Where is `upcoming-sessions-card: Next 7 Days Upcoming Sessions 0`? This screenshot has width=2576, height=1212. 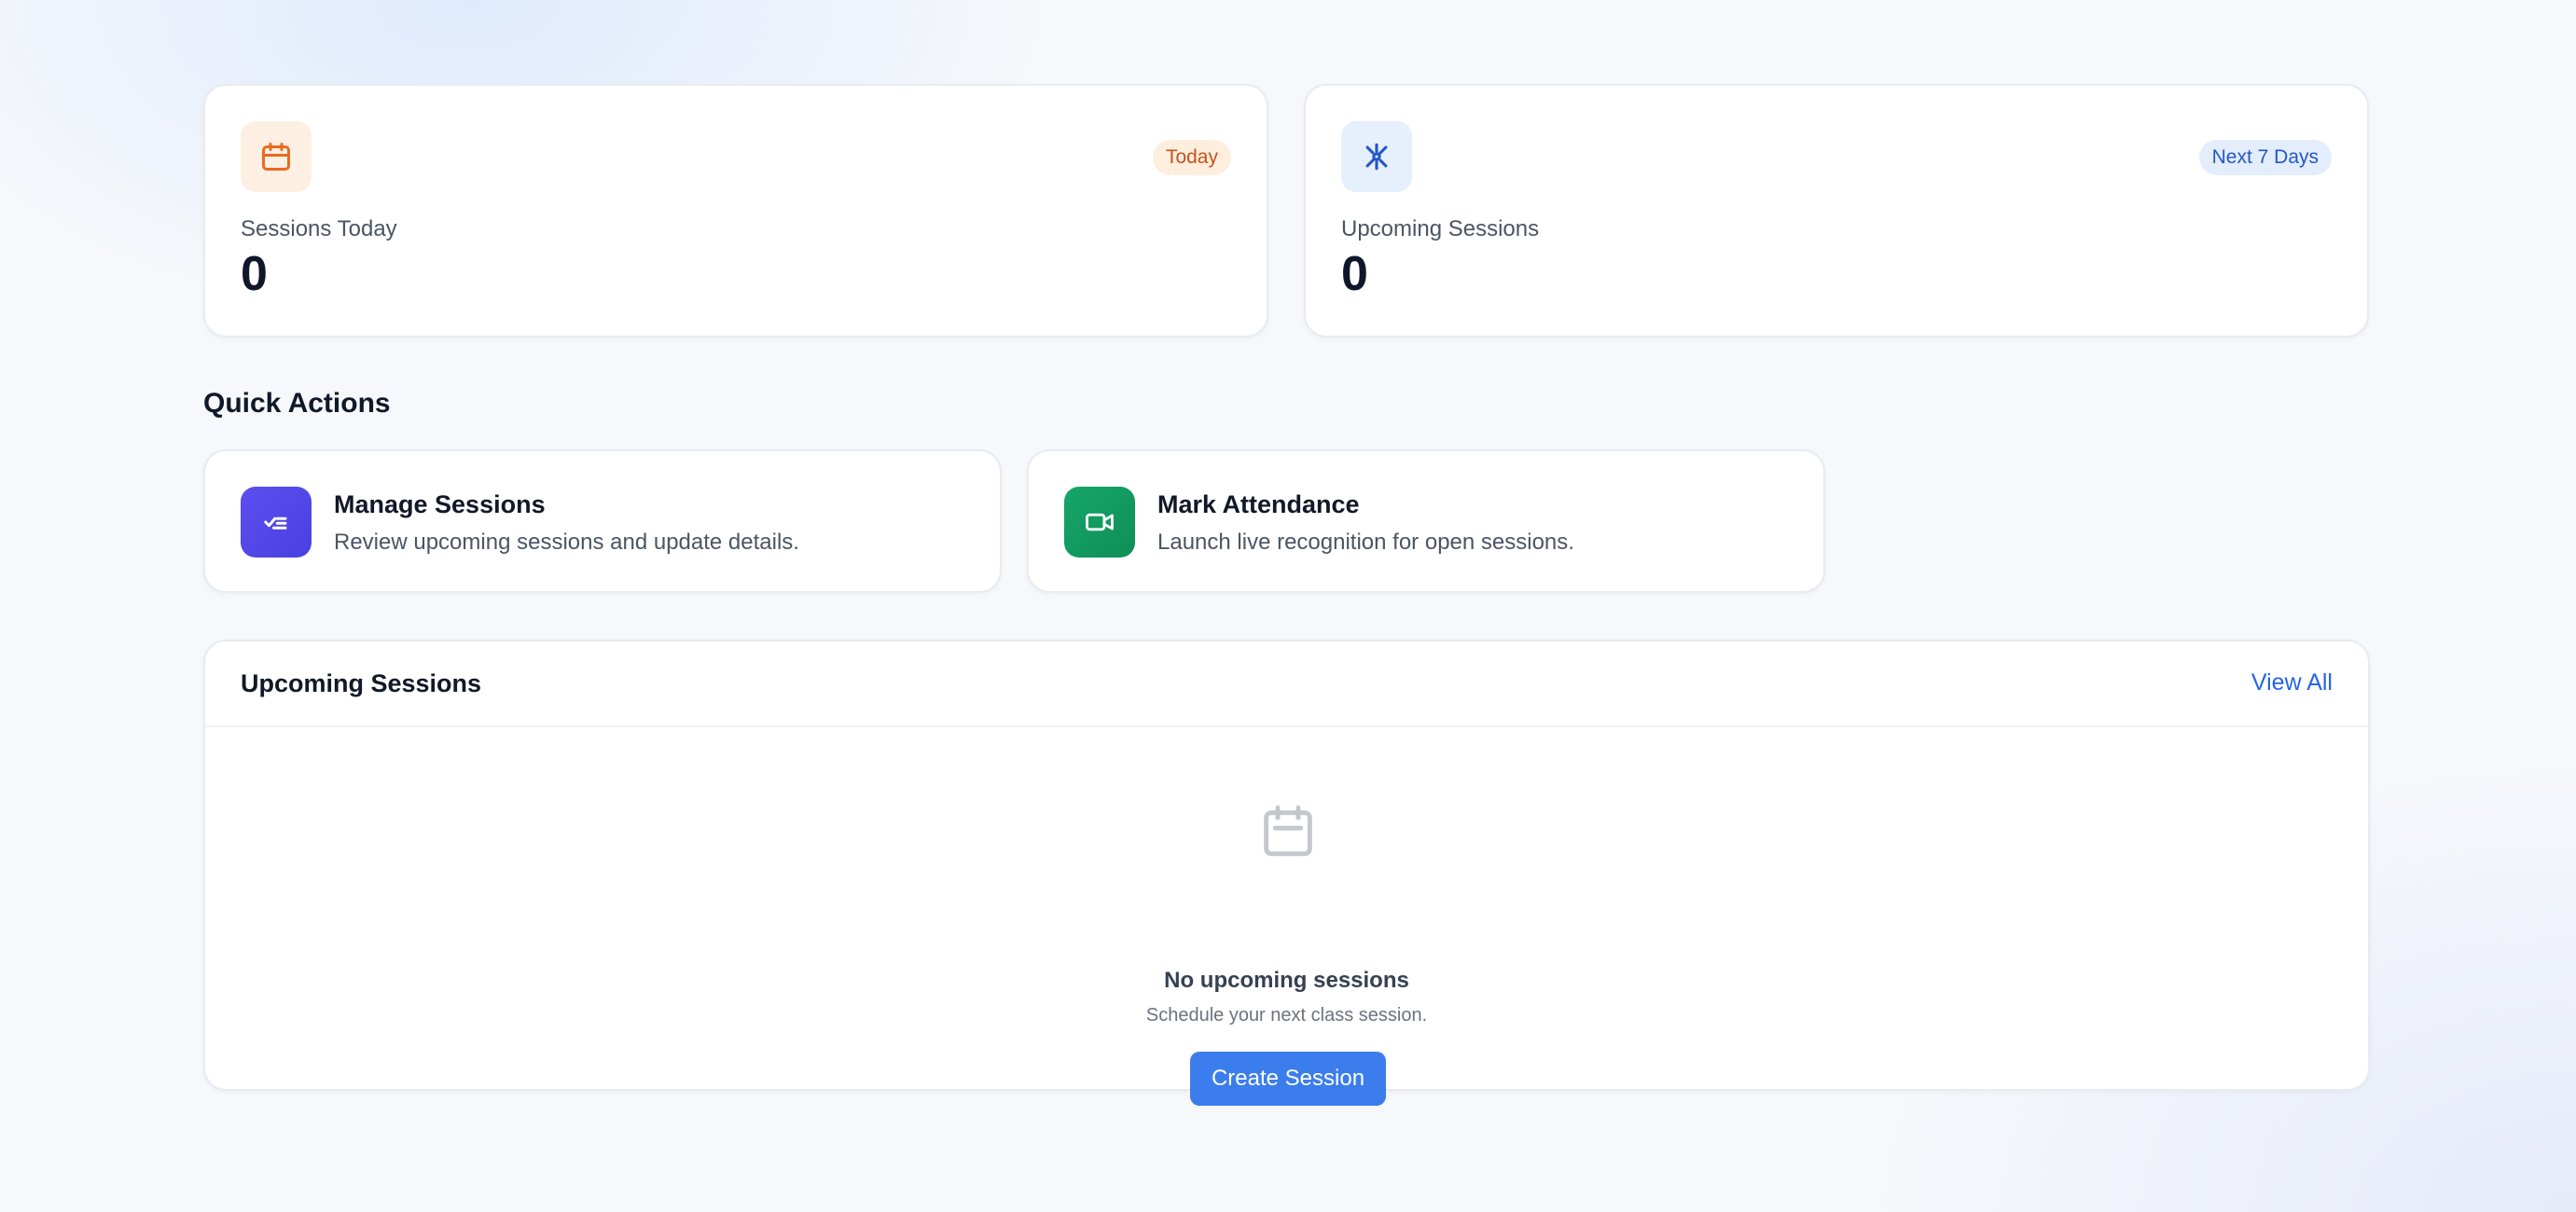 upcoming-sessions-card: Next 7 Days Upcoming Sessions 0 is located at coordinates (1836, 210).